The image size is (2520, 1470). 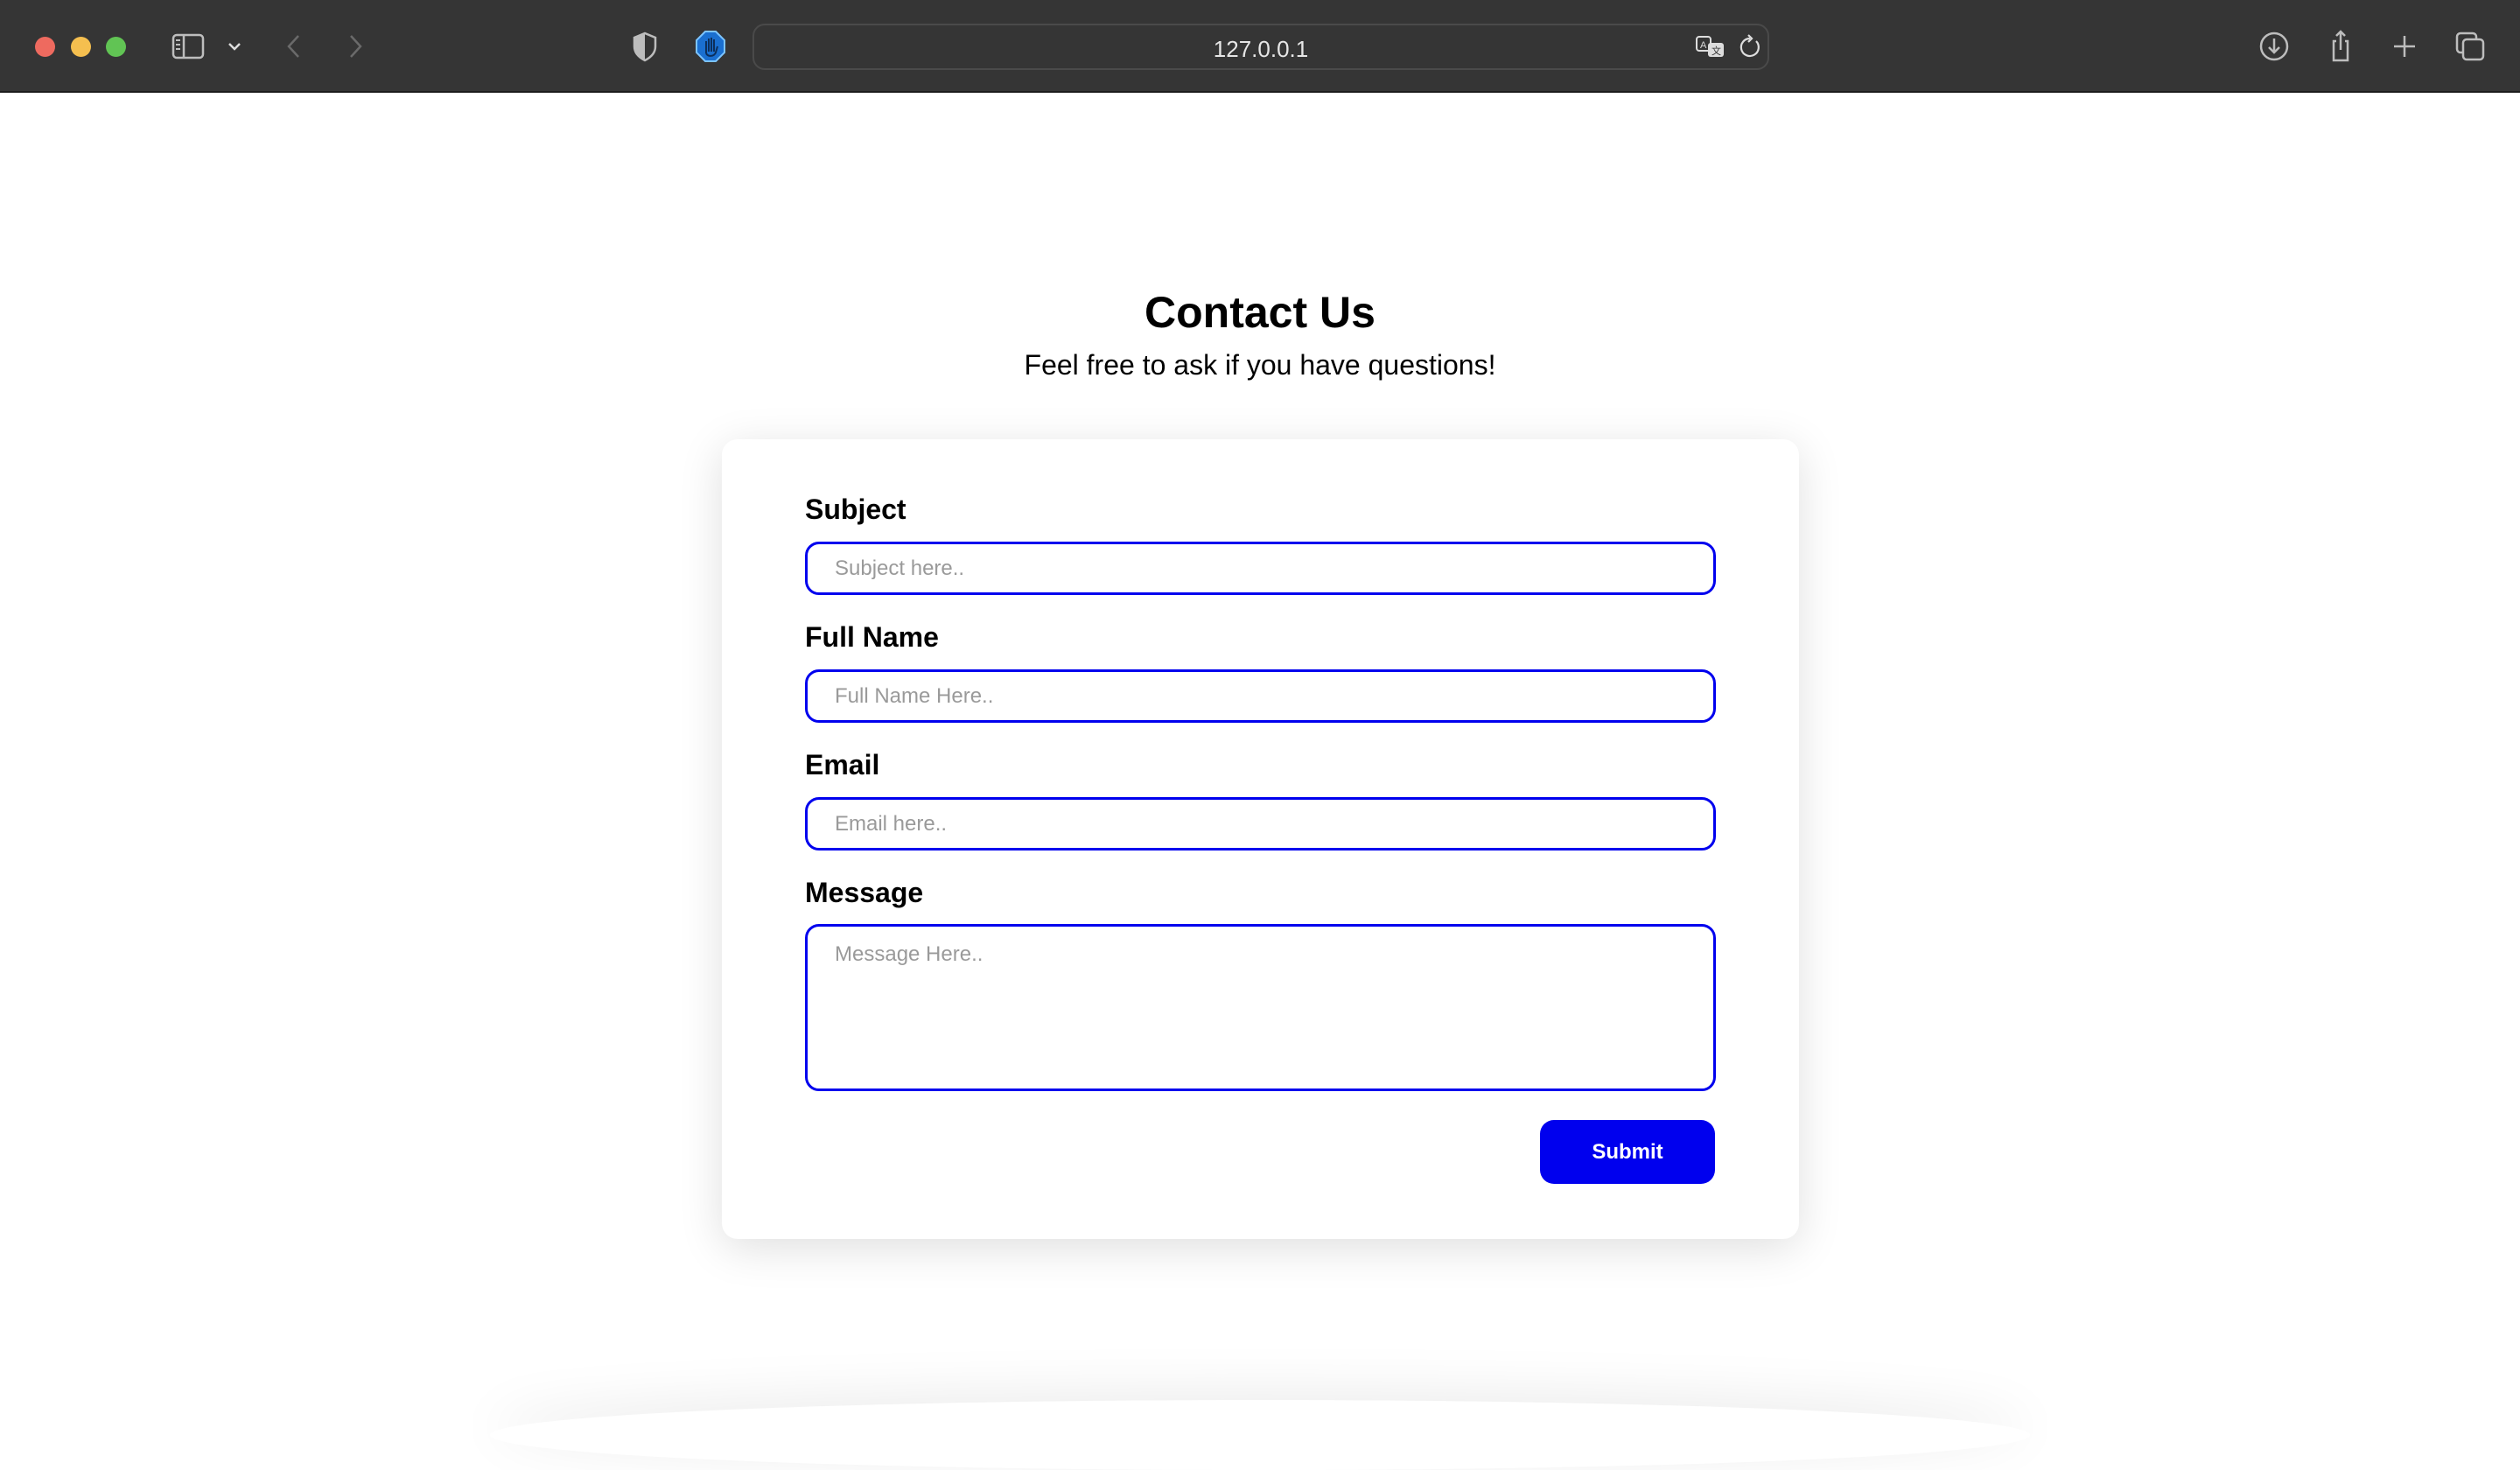 What do you see at coordinates (1260, 312) in the screenshot?
I see `page-title: Contact Us` at bounding box center [1260, 312].